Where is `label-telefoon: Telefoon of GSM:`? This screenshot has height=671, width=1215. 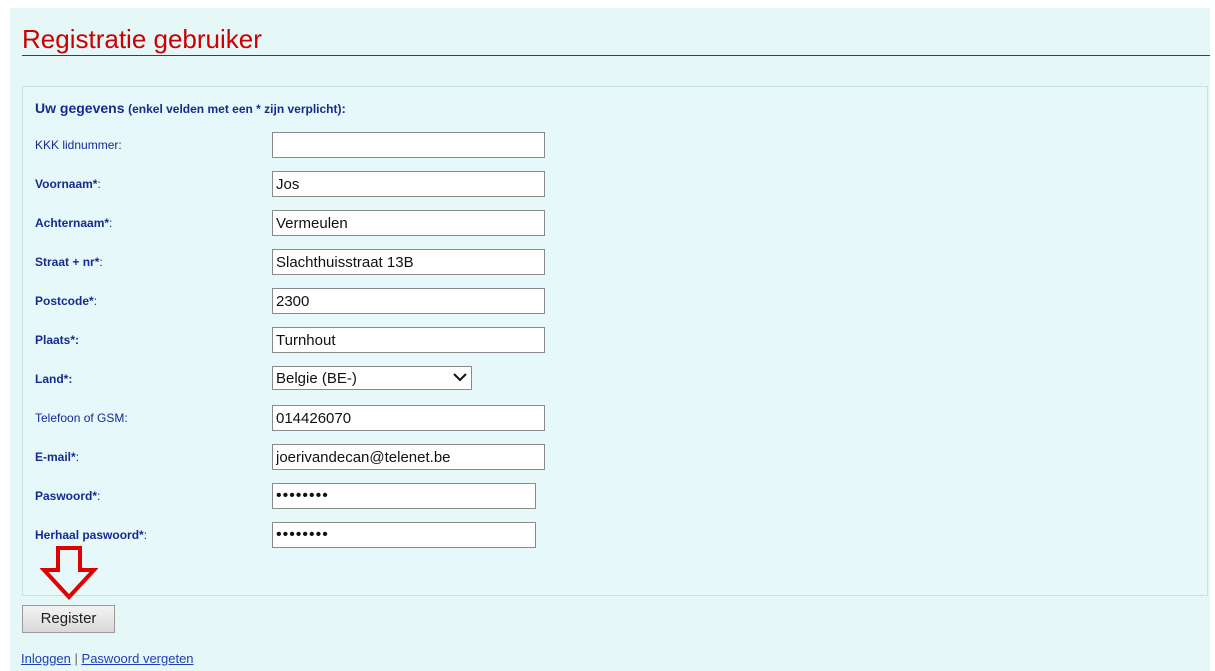 label-telefoon: Telefoon of GSM: is located at coordinates (81, 418).